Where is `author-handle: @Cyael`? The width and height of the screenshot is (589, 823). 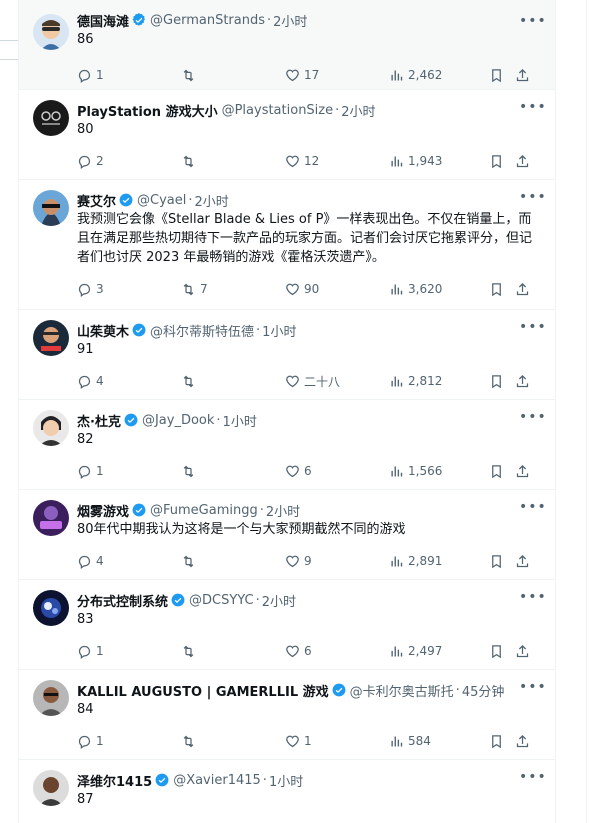
author-handle: @Cyael is located at coordinates (161, 200).